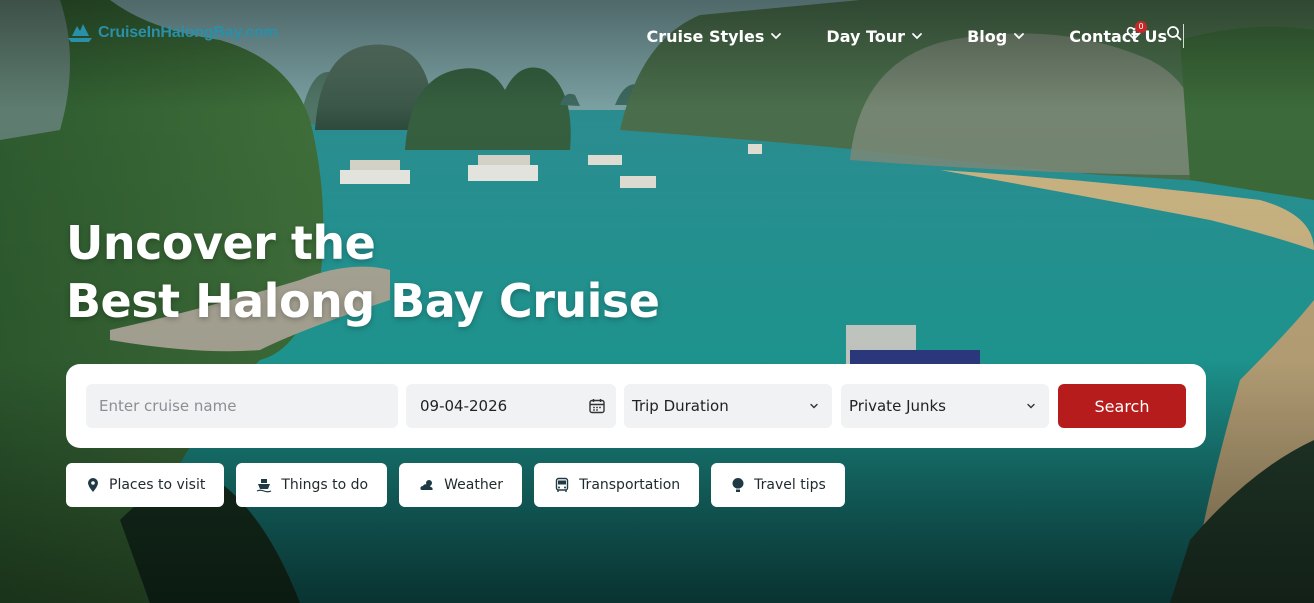 This screenshot has height=603, width=1314. What do you see at coordinates (705, 36) in the screenshot?
I see `nav-label: Cruise Styles` at bounding box center [705, 36].